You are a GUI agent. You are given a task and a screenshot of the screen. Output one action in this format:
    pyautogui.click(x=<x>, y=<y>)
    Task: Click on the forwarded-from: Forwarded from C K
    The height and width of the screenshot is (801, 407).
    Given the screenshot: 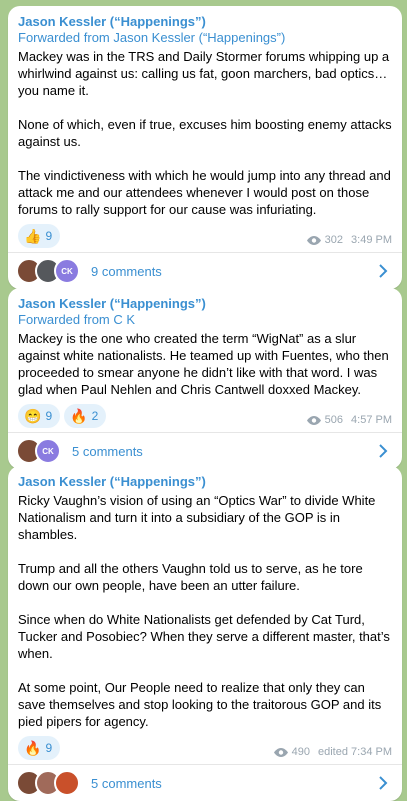 What is the action you would take?
    pyautogui.click(x=205, y=320)
    